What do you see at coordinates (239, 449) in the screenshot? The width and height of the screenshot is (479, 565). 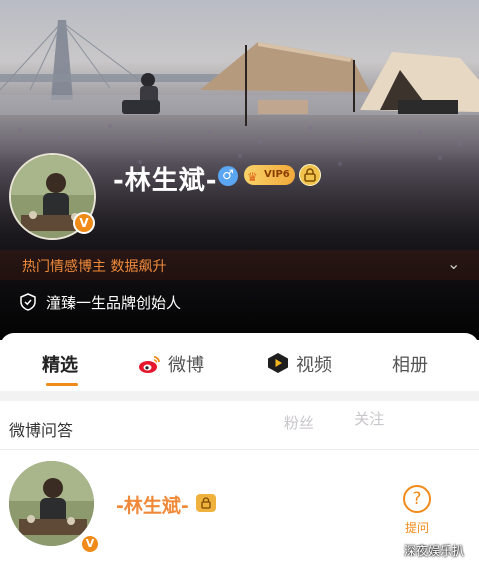 I see `divider` at bounding box center [239, 449].